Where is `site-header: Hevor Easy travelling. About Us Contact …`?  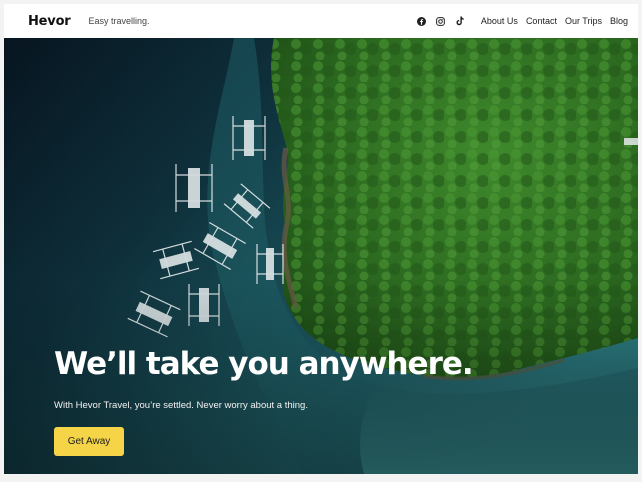 site-header: Hevor Easy travelling. About Us Contact … is located at coordinates (321, 21).